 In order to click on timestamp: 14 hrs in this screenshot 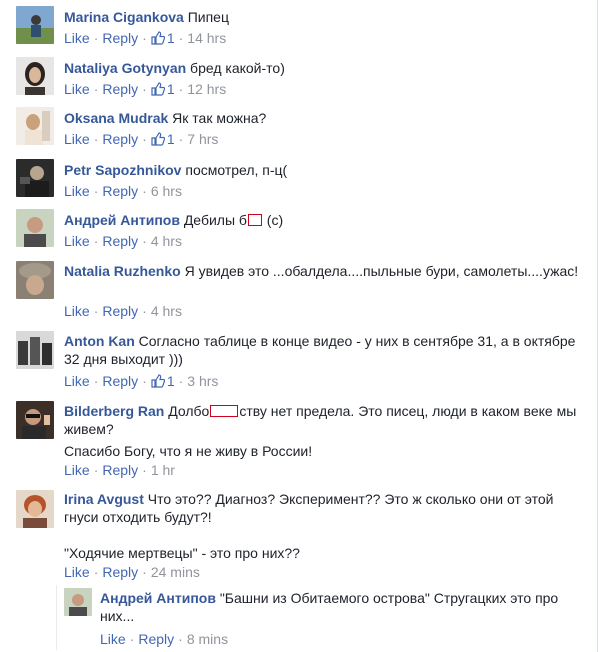, I will do `click(206, 38)`.